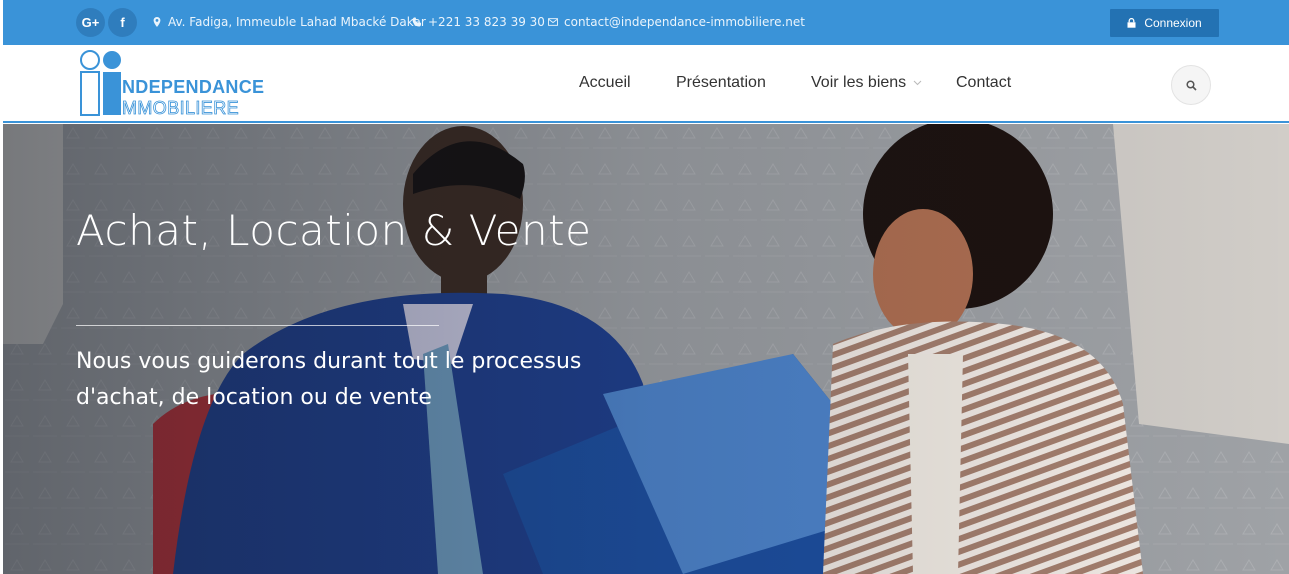 The height and width of the screenshot is (574, 1289). I want to click on lock-icon, so click(1131, 23).